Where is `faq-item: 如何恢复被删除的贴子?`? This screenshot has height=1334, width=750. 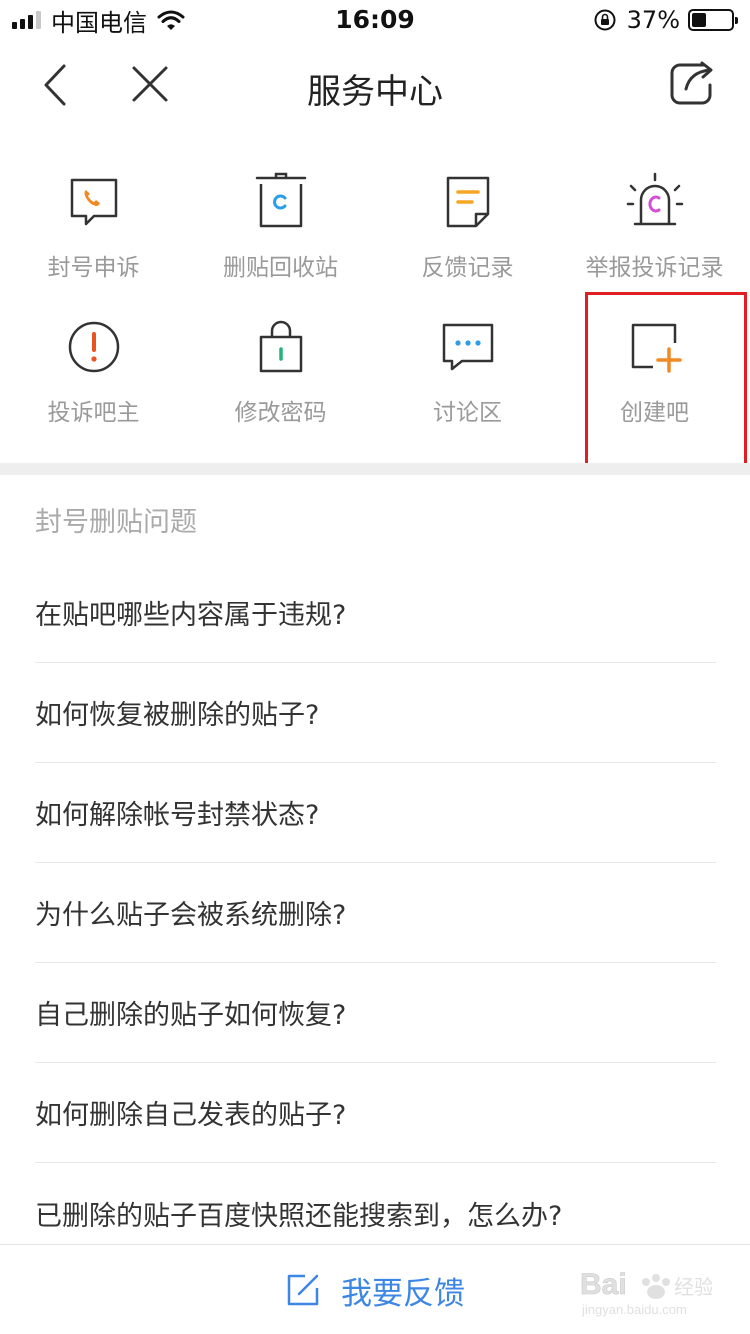
faq-item: 如何恢复被删除的贴子? is located at coordinates (375, 713).